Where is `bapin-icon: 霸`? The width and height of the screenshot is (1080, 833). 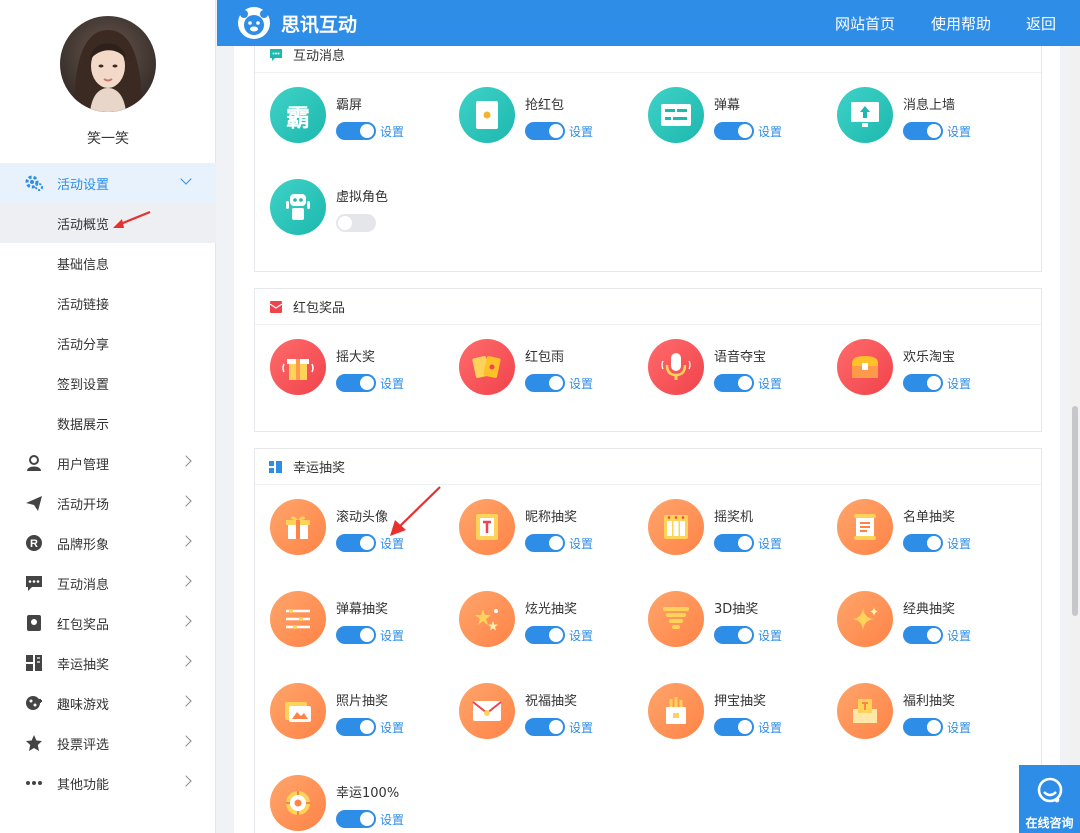 bapin-icon: 霸 is located at coordinates (298, 115).